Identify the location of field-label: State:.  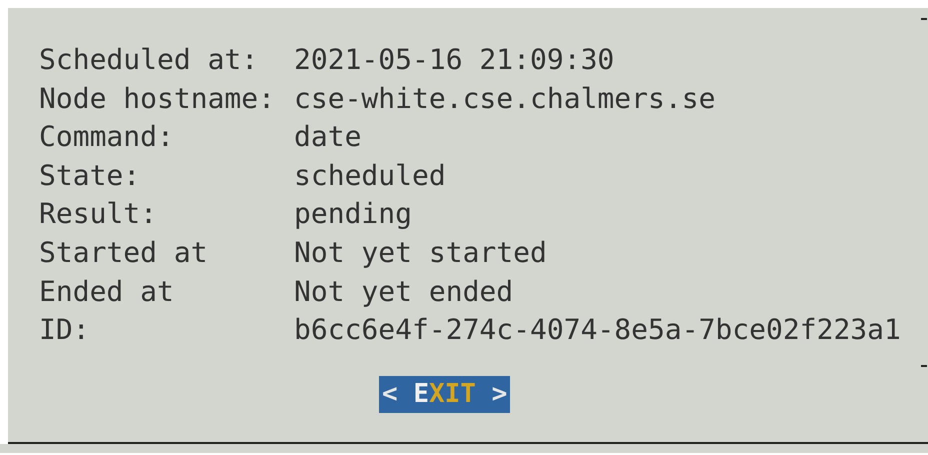
(89, 176).